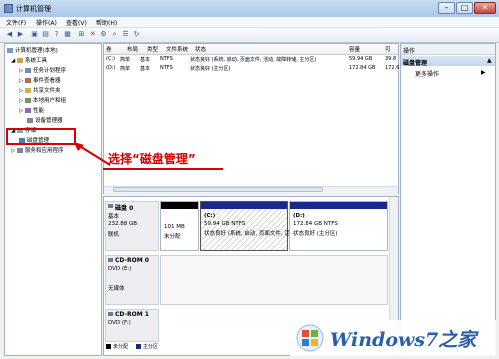 The width and height of the screenshot is (499, 359). I want to click on legend-primary-swatch, so click(138, 346).